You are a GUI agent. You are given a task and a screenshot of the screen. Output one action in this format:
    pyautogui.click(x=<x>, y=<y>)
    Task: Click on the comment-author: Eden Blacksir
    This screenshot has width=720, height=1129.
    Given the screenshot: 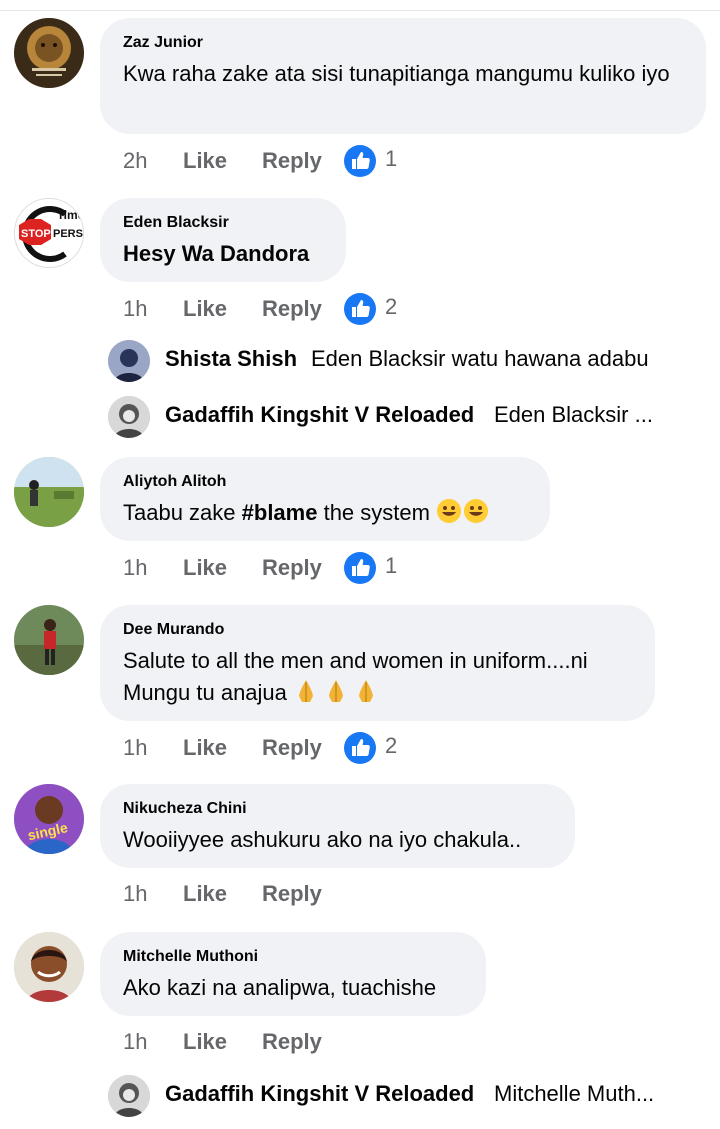 What is the action you would take?
    pyautogui.click(x=223, y=223)
    